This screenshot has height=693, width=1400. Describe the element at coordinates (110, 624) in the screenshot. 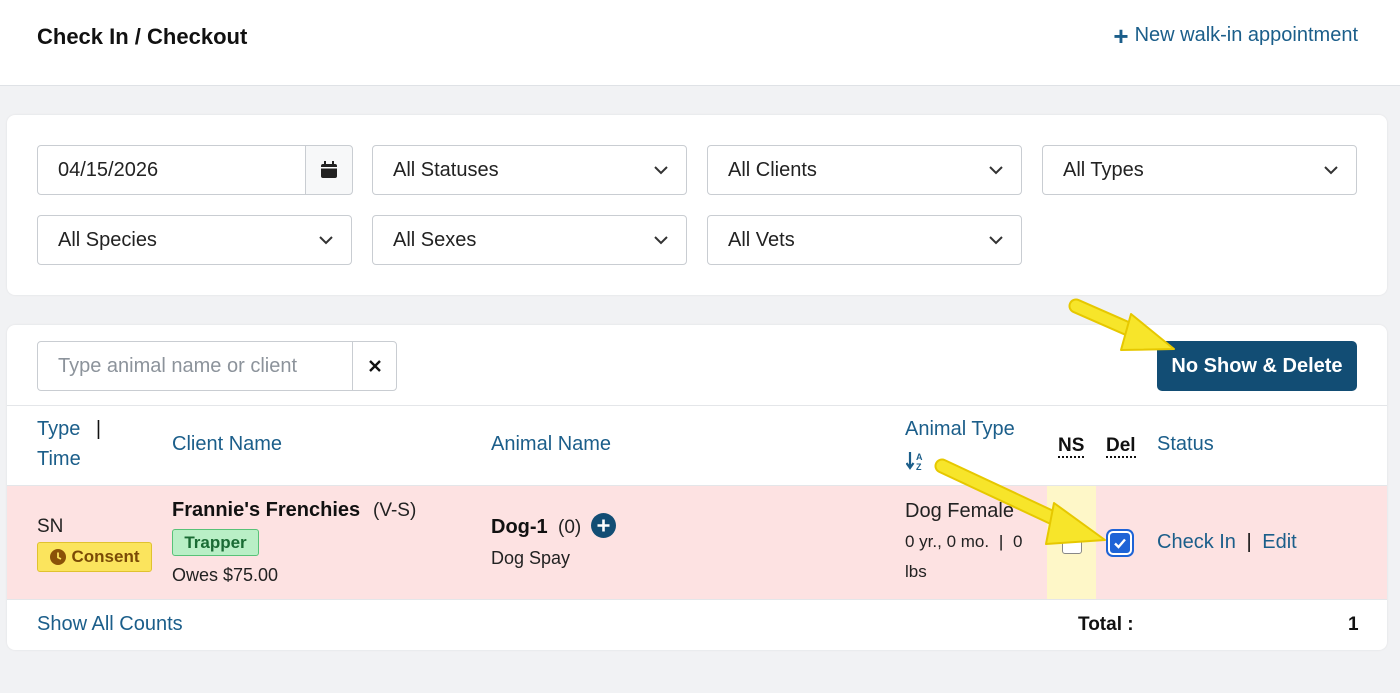

I see `show-all-counts-link: Show All Counts` at that location.